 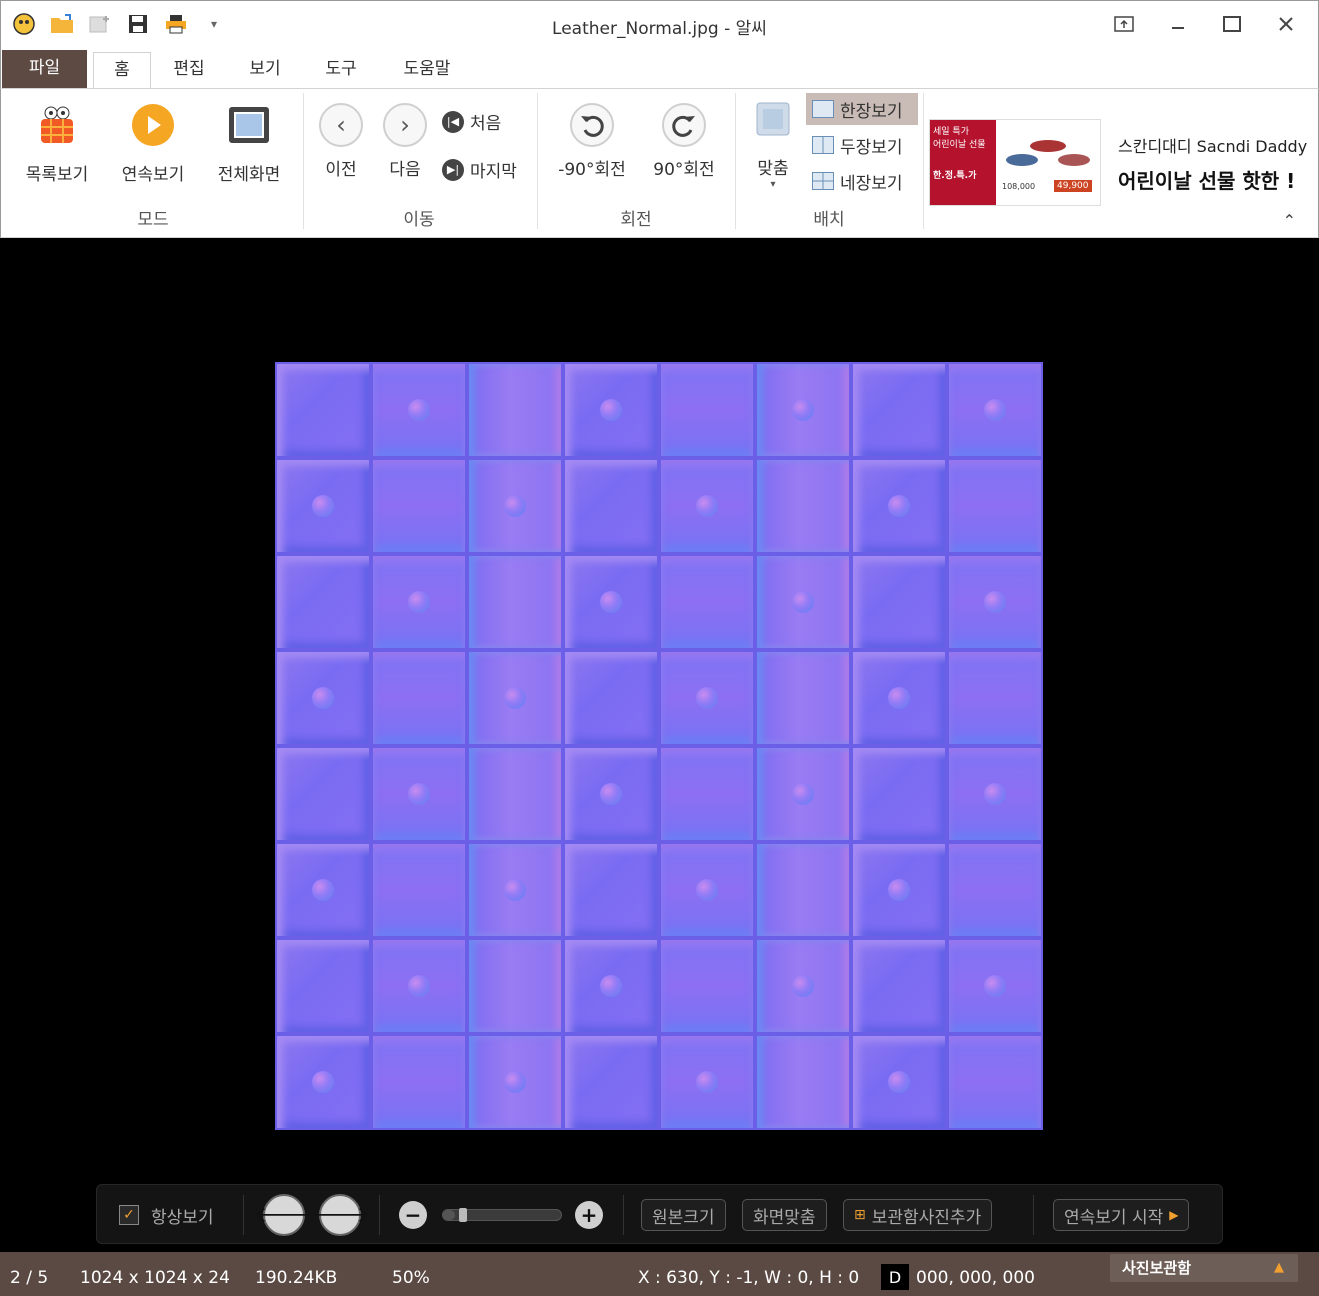 What do you see at coordinates (592, 170) in the screenshot?
I see `rotate-ccw-label: -90°회전` at bounding box center [592, 170].